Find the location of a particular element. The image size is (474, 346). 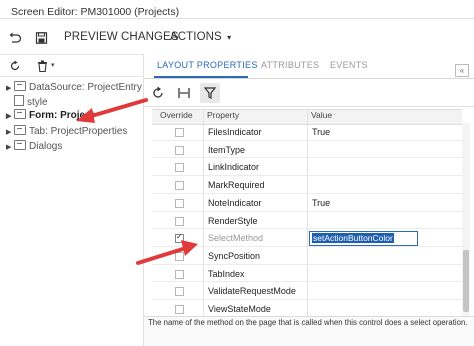

property-name: RenderStyle is located at coordinates (233, 220).